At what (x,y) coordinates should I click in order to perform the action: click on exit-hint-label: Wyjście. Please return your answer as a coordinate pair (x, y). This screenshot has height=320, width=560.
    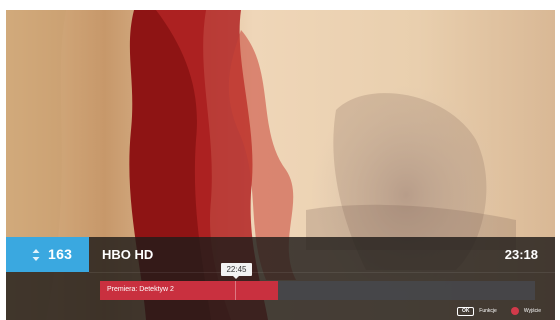
    Looking at the image, I should click on (532, 311).